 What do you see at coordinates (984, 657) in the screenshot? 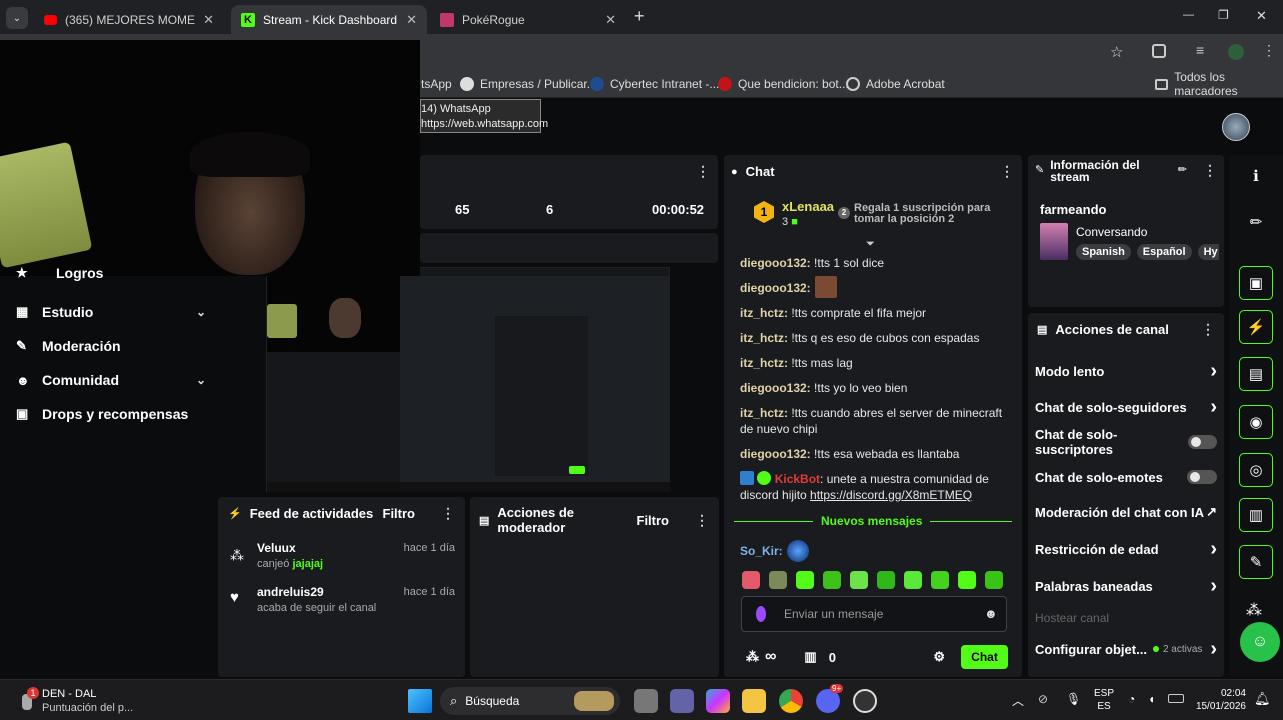
I see `send-chat-button: Chat` at bounding box center [984, 657].